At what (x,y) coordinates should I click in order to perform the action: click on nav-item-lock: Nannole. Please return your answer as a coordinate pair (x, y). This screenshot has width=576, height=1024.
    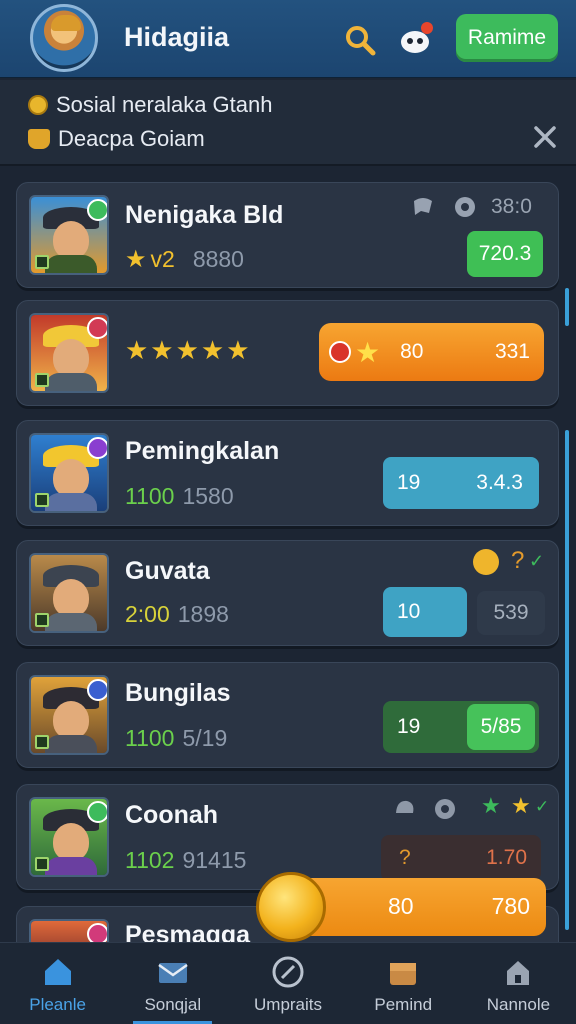
    Looking at the image, I should click on (518, 983).